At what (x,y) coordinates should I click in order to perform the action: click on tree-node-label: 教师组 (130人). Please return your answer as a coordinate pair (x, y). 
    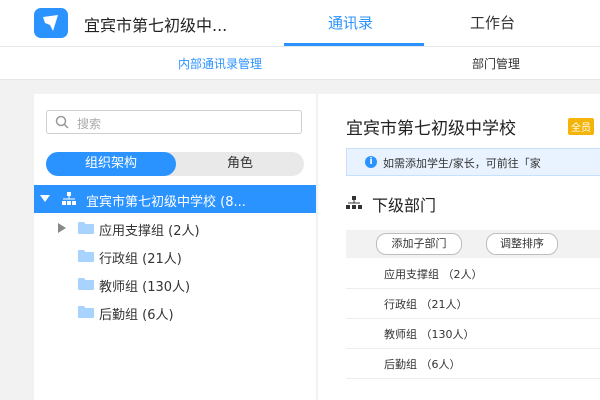
    Looking at the image, I should click on (145, 287).